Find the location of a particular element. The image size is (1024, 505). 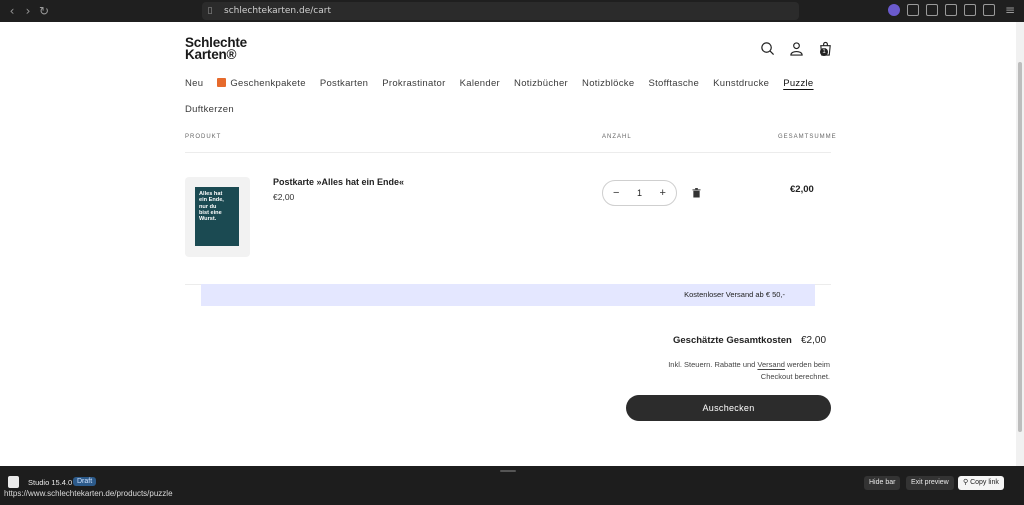

menu-icon: ≡ is located at coordinates (1010, 10).